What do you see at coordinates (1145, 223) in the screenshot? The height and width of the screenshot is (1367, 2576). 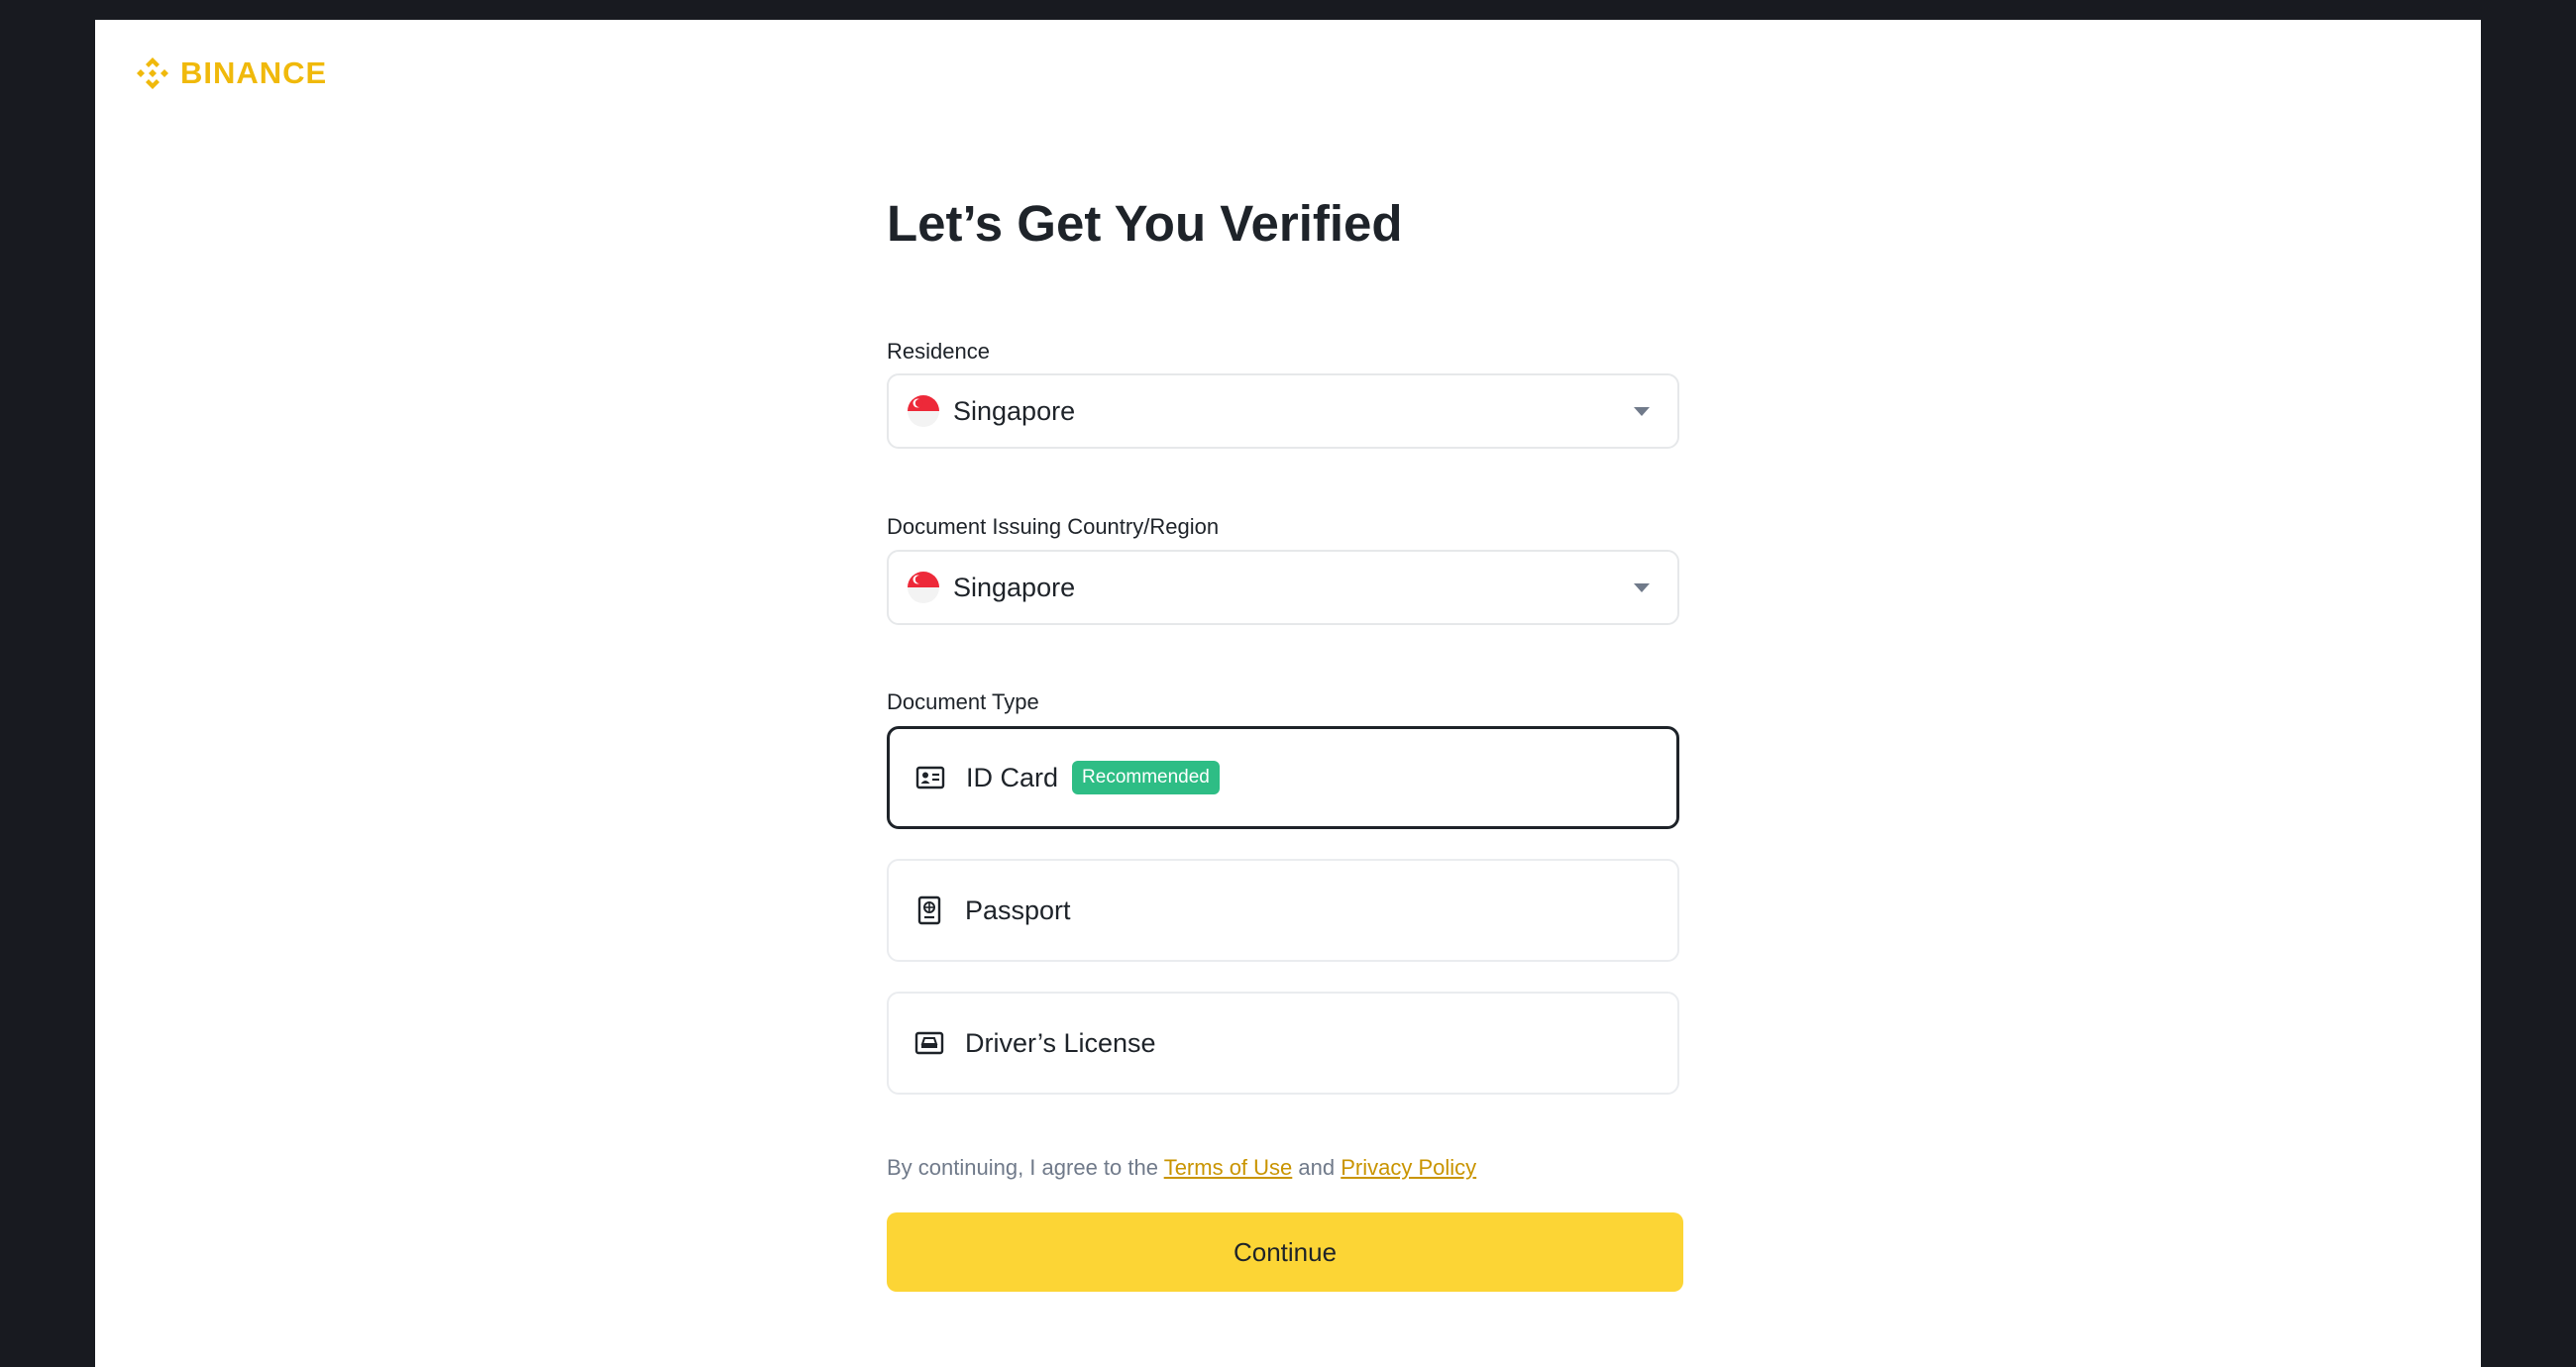 I see `page-title: Let’s Get You Verified` at bounding box center [1145, 223].